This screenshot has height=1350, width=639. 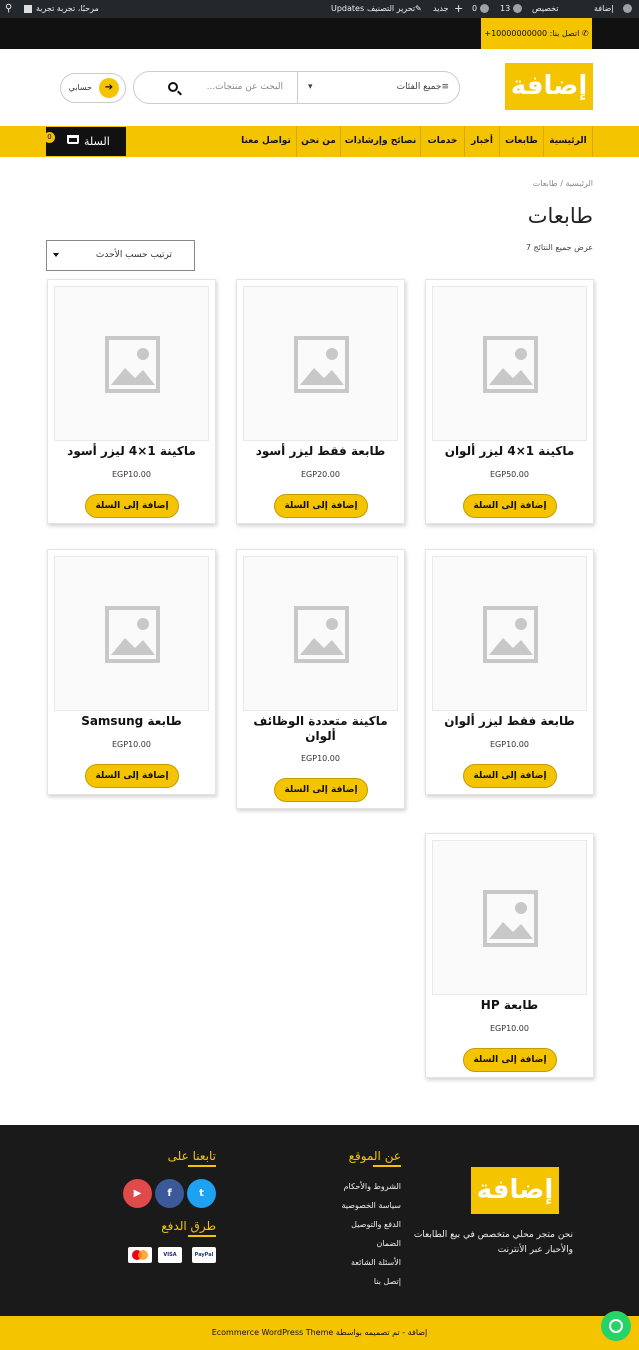 I want to click on cart-icon, so click(x=73, y=139).